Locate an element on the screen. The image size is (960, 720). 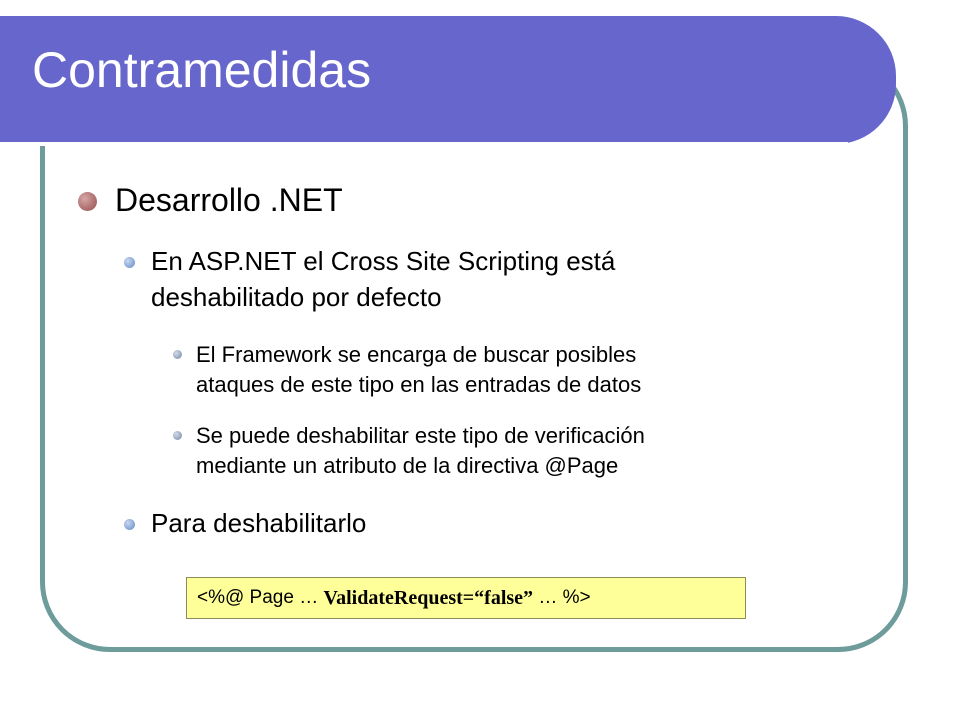
bullet-line: deshabilitado por defecto is located at coordinates (296, 297).